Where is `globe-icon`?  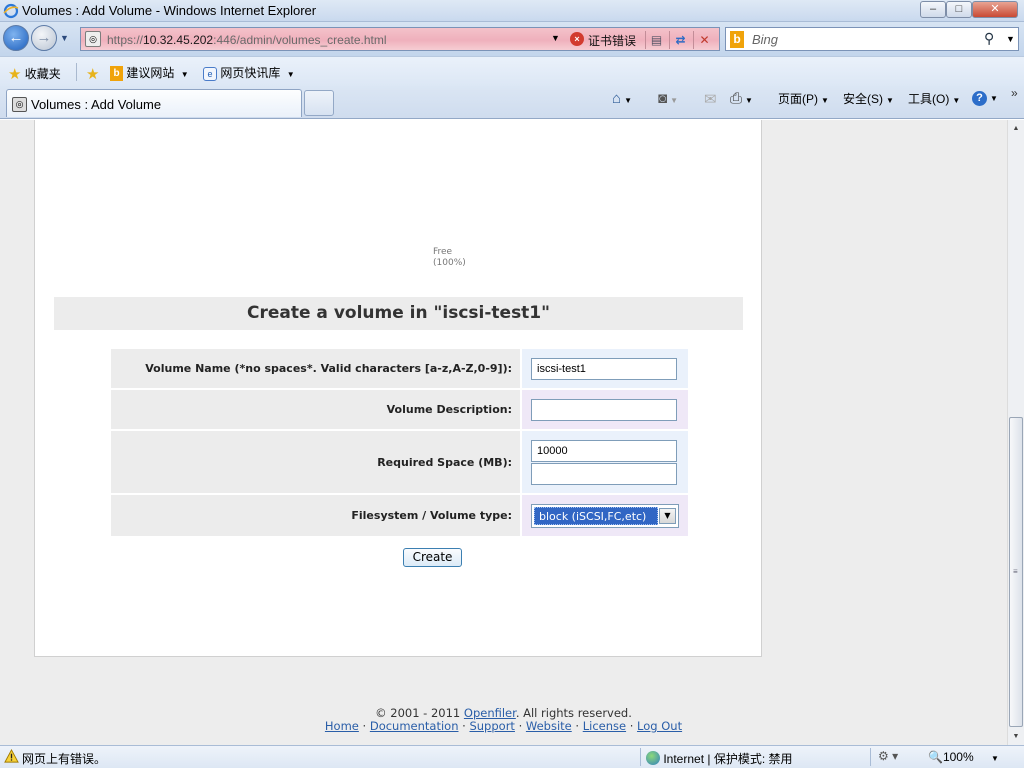
globe-icon is located at coordinates (653, 758).